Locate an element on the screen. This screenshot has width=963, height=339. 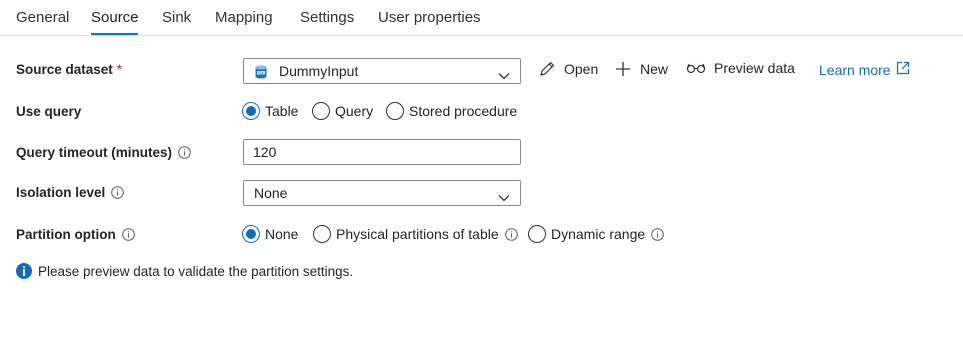
partition-option-label: Partition option is located at coordinates (75, 234).